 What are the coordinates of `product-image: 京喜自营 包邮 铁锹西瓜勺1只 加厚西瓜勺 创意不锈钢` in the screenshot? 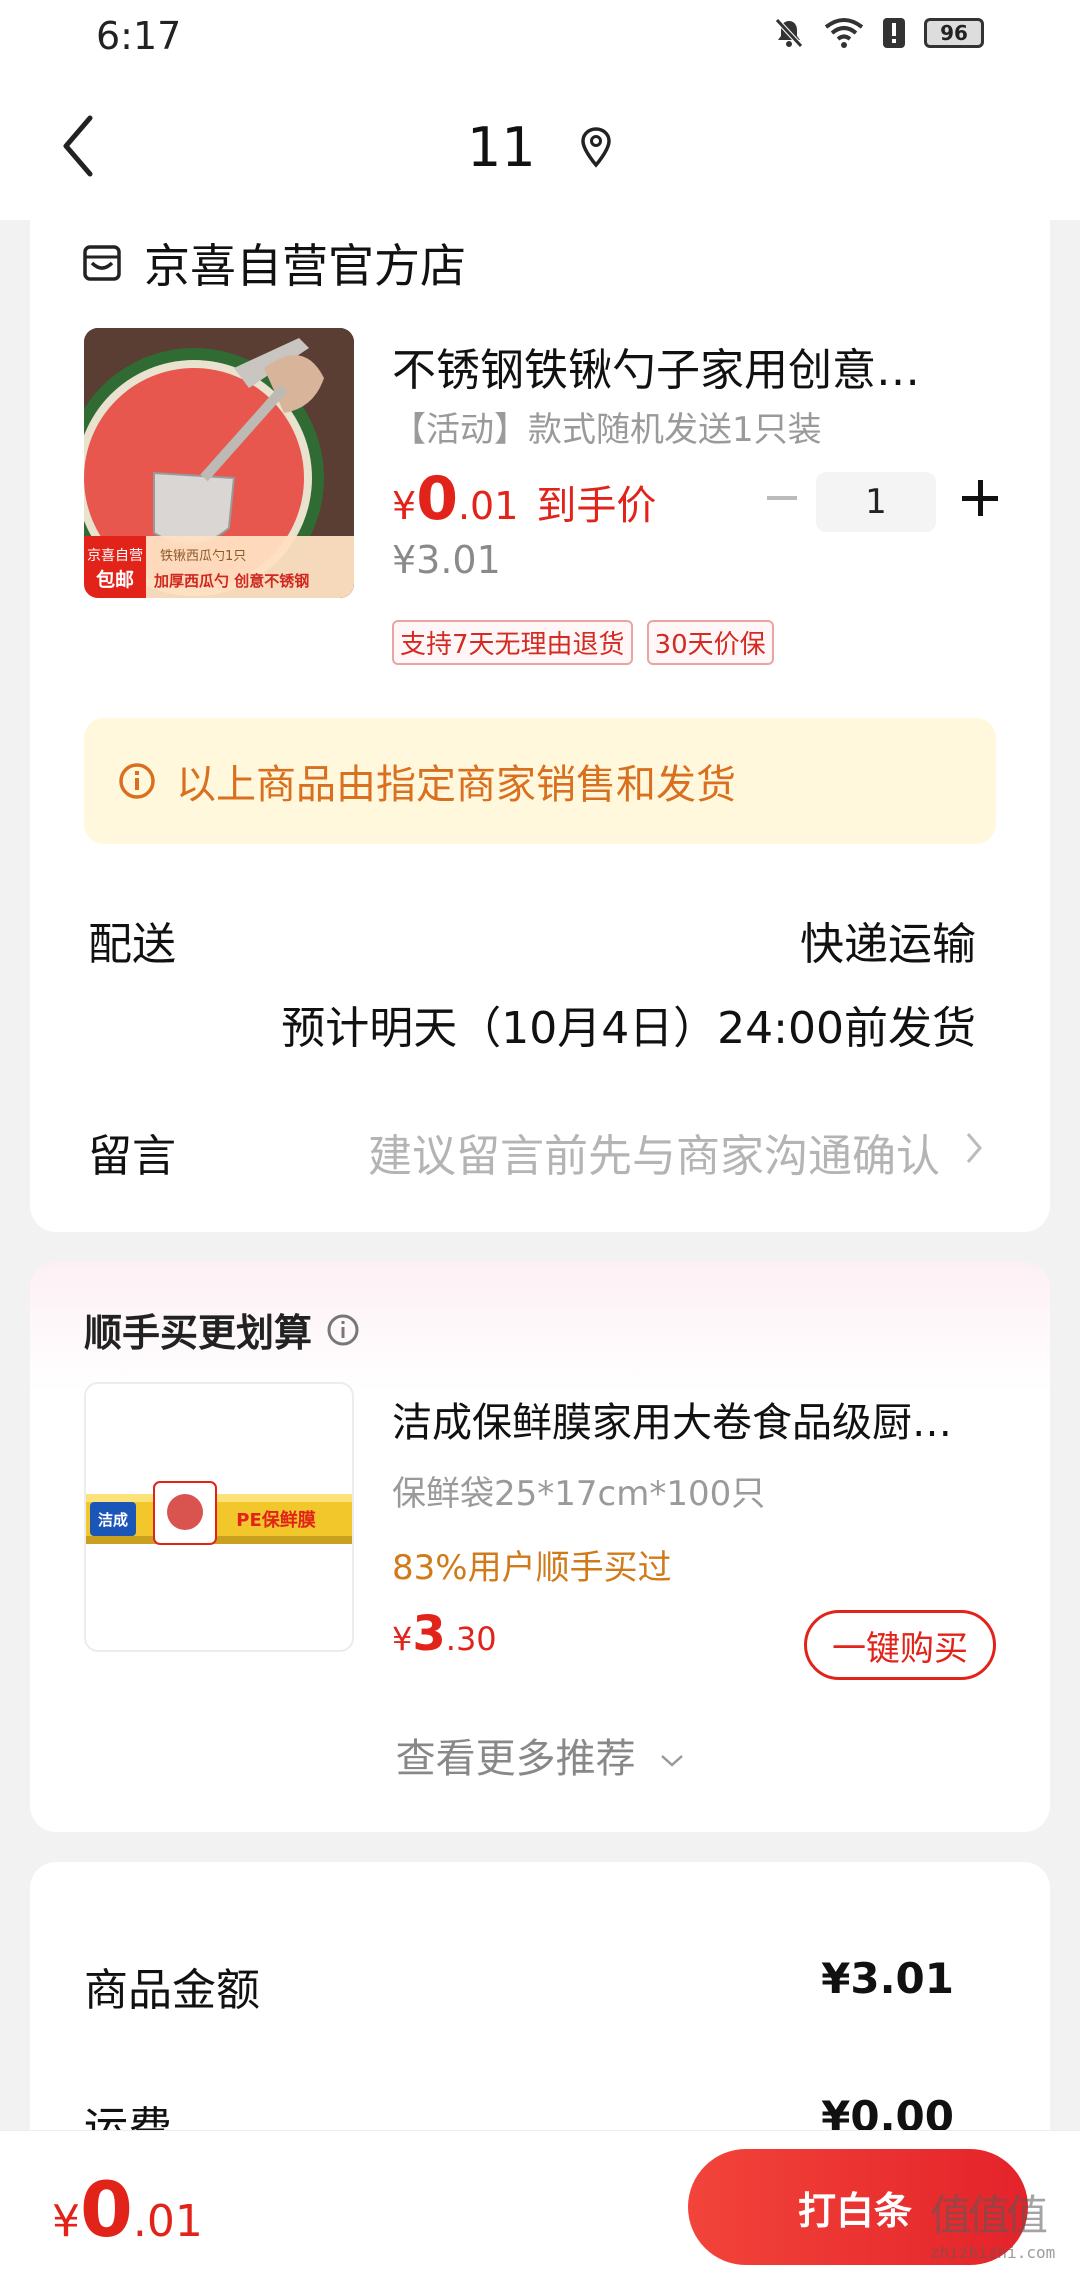 It's located at (219, 463).